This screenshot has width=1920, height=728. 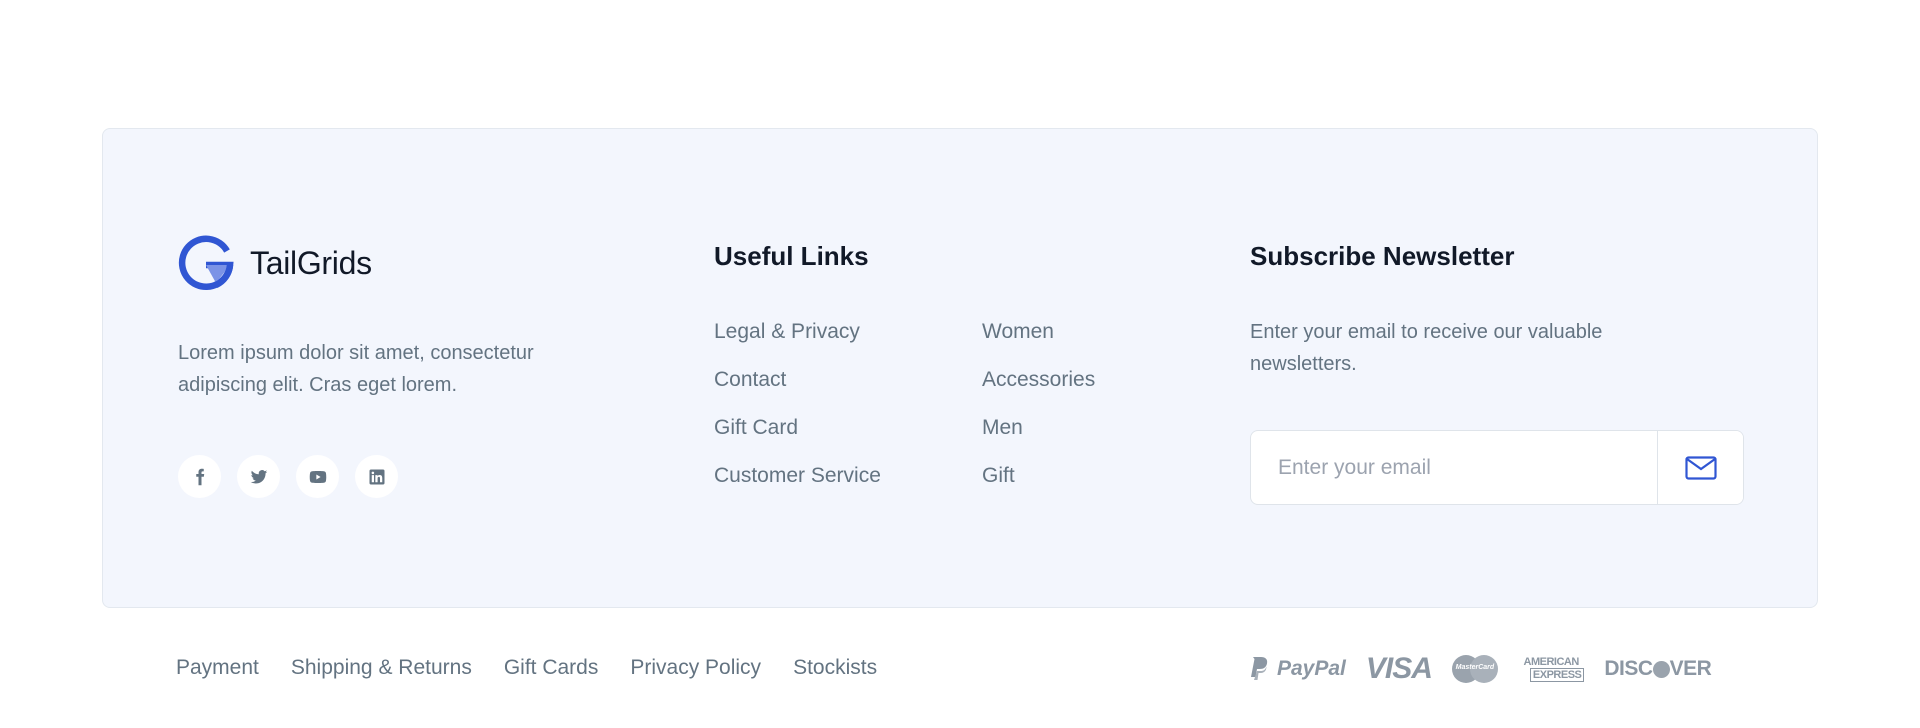 What do you see at coordinates (848, 332) in the screenshot?
I see `link-legal-privacy: Legal & Privacy` at bounding box center [848, 332].